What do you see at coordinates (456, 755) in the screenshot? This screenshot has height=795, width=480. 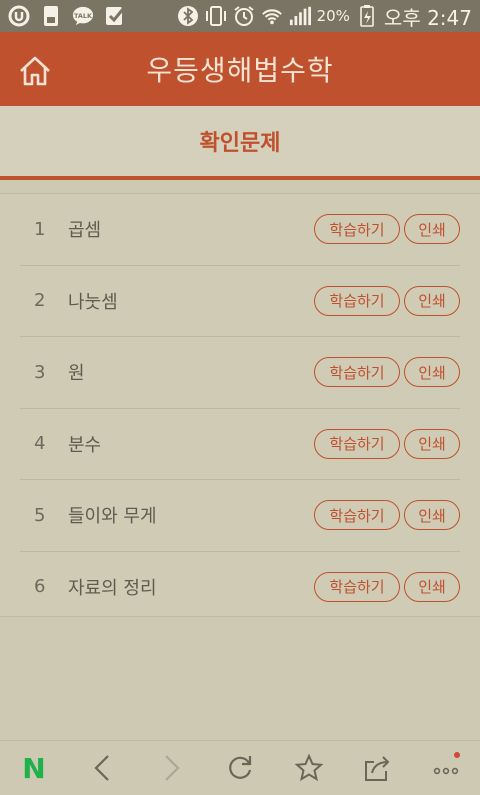 I see `notification-dot` at bounding box center [456, 755].